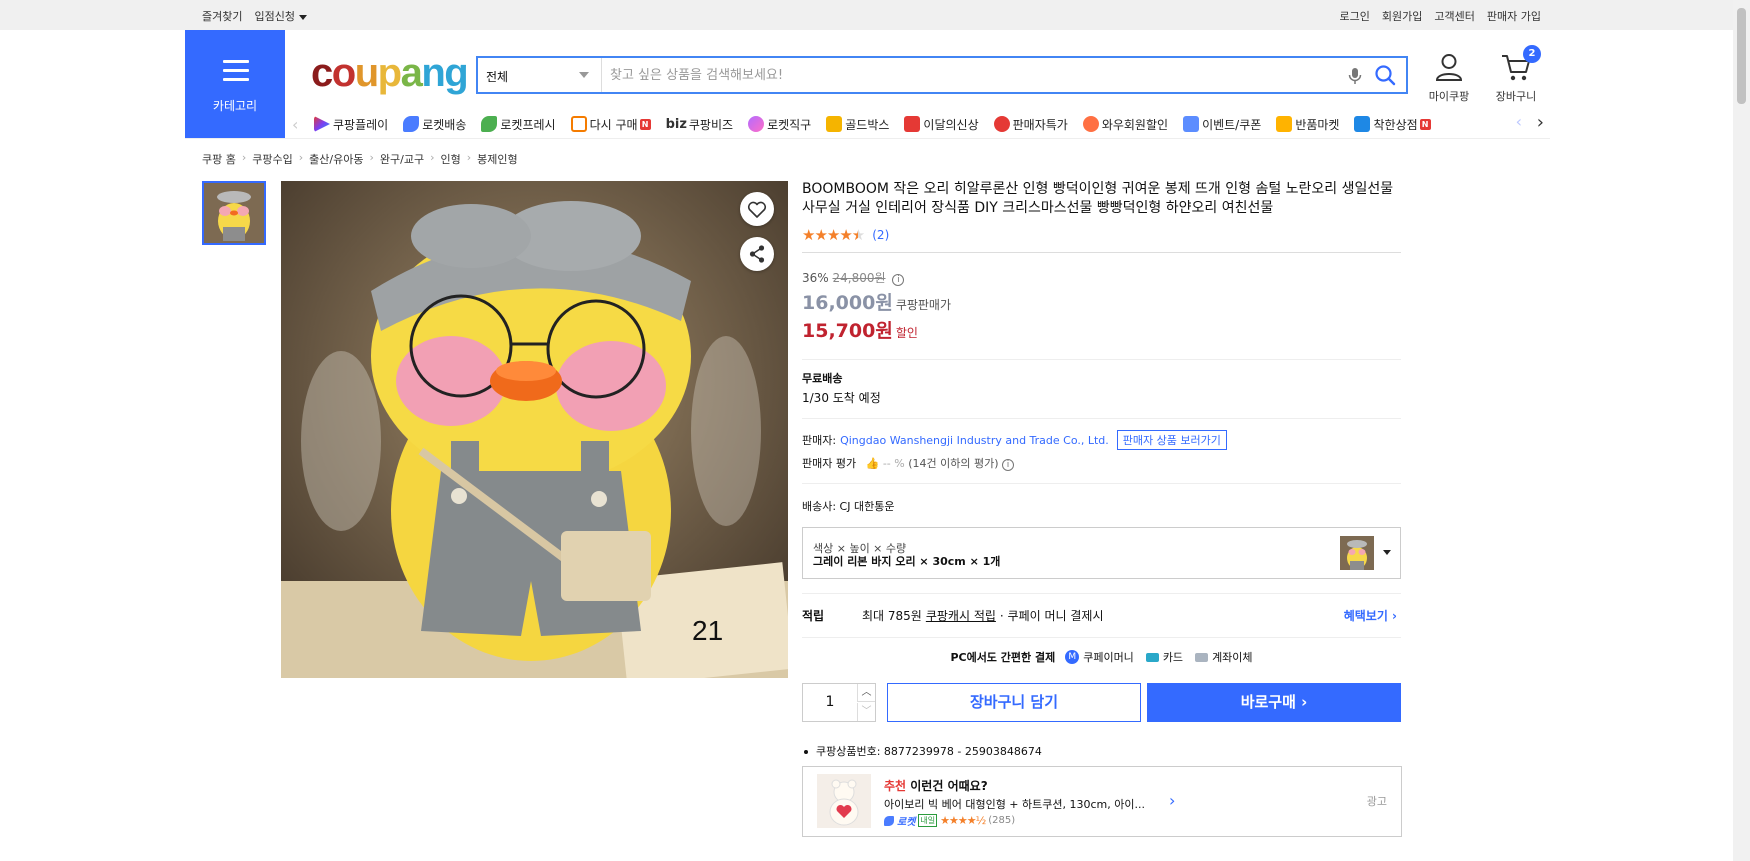  I want to click on courier-info: 배송사: CJ 대한통운, so click(848, 506).